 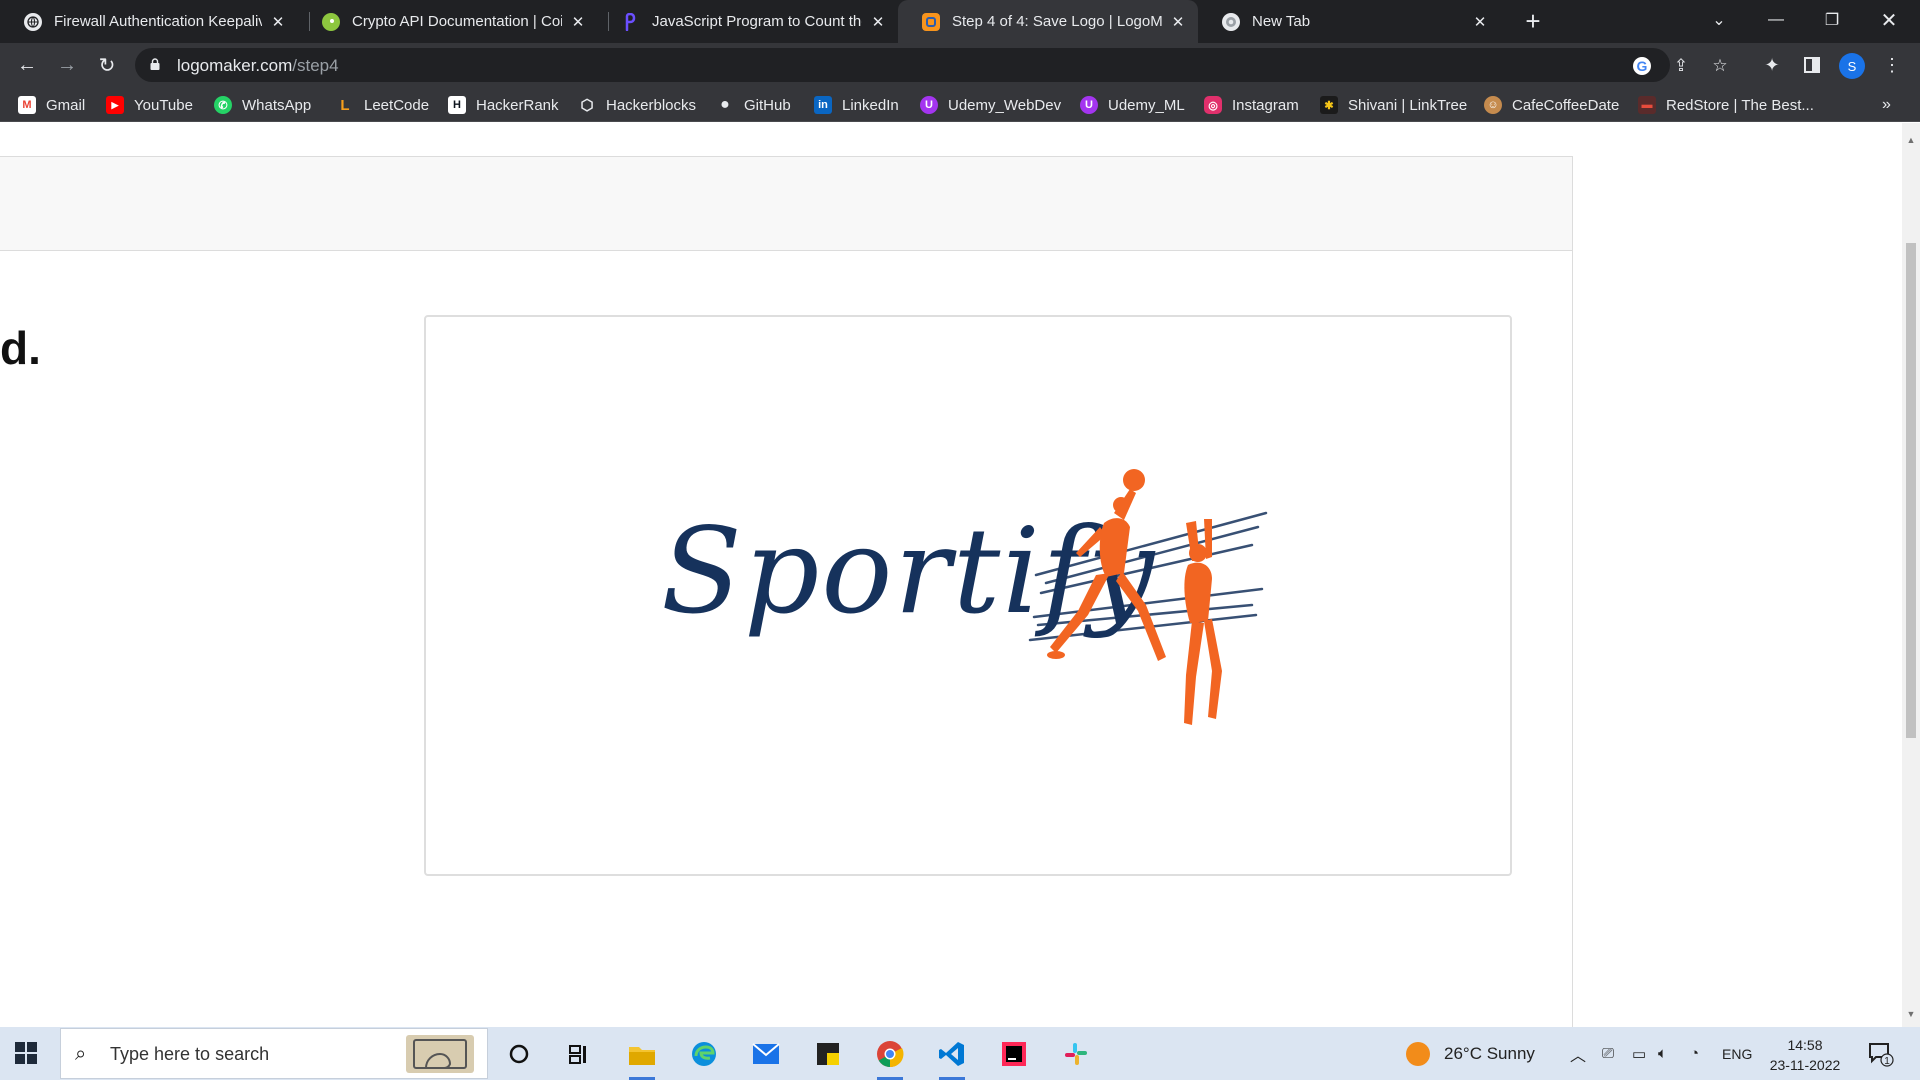 What do you see at coordinates (262, 105) in the screenshot?
I see `bookmark-whatsapp: ✆ WhatsApp` at bounding box center [262, 105].